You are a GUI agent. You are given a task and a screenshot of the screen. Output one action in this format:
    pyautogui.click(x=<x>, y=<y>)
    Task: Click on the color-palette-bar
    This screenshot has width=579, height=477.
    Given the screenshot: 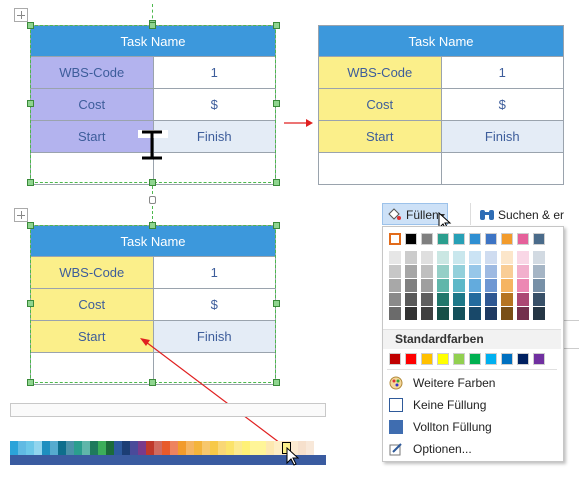 What is the action you would take?
    pyautogui.click(x=162, y=448)
    